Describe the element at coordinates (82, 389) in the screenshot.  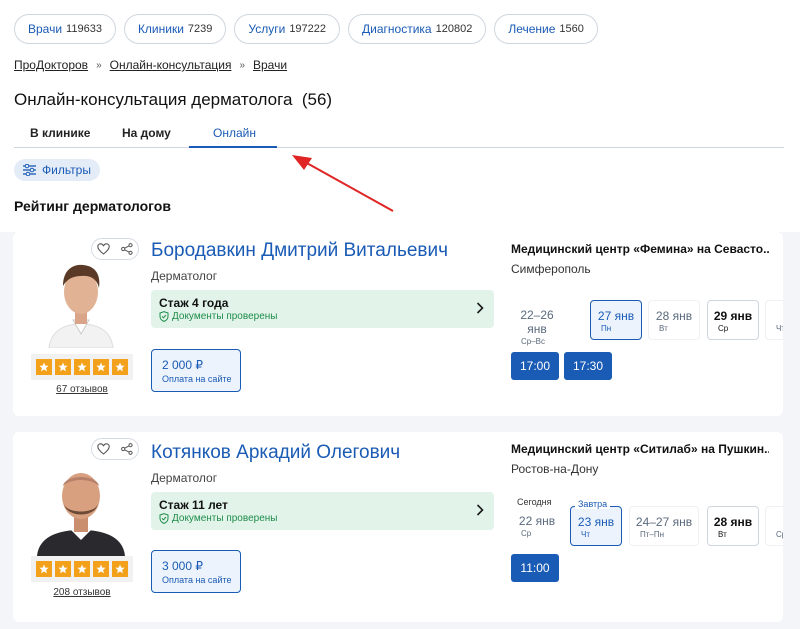
I see `reviews-link: 67 отзывов` at that location.